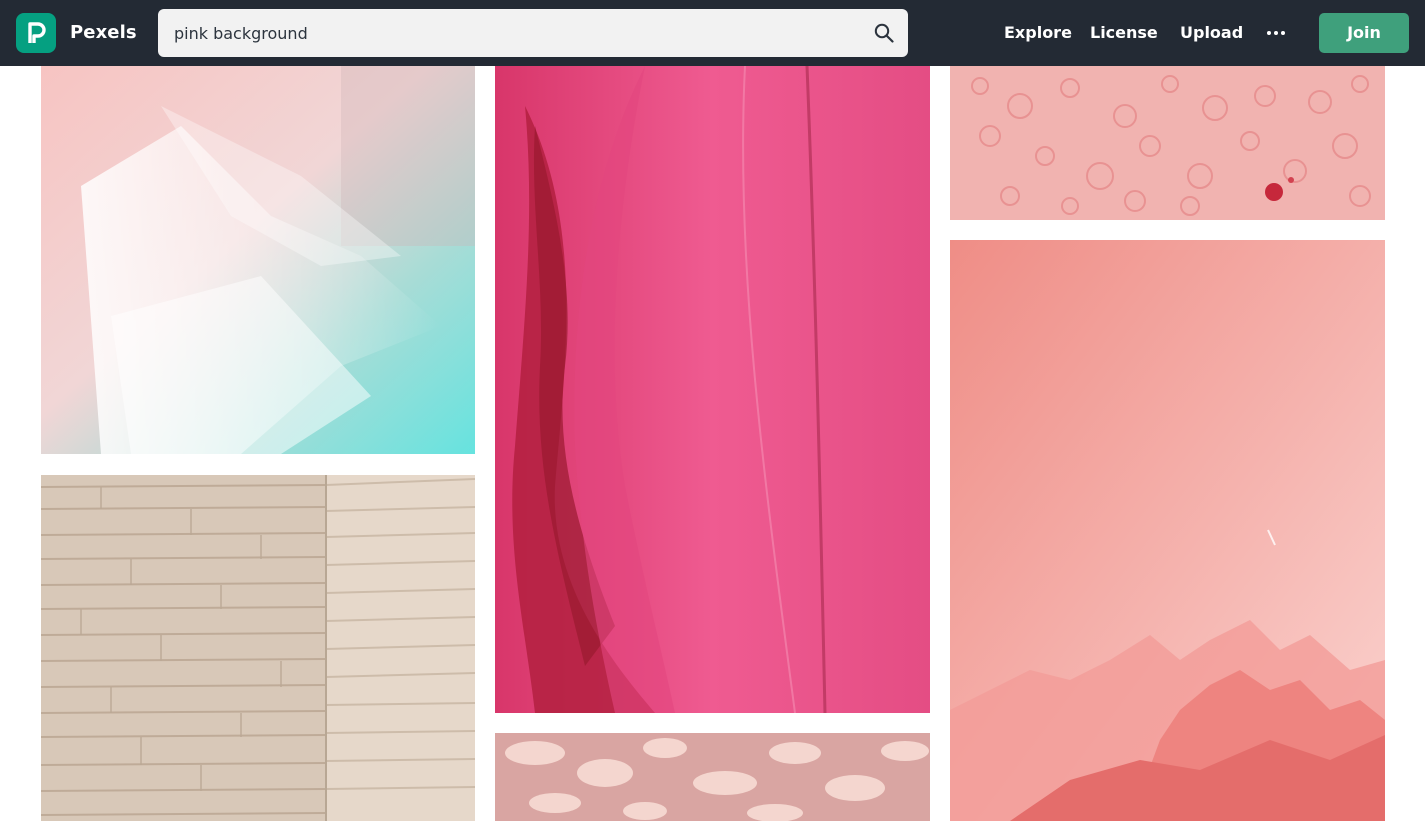 The height and width of the screenshot is (821, 1425). Describe the element at coordinates (36, 33) in the screenshot. I see `pexels-logo-icon` at that location.